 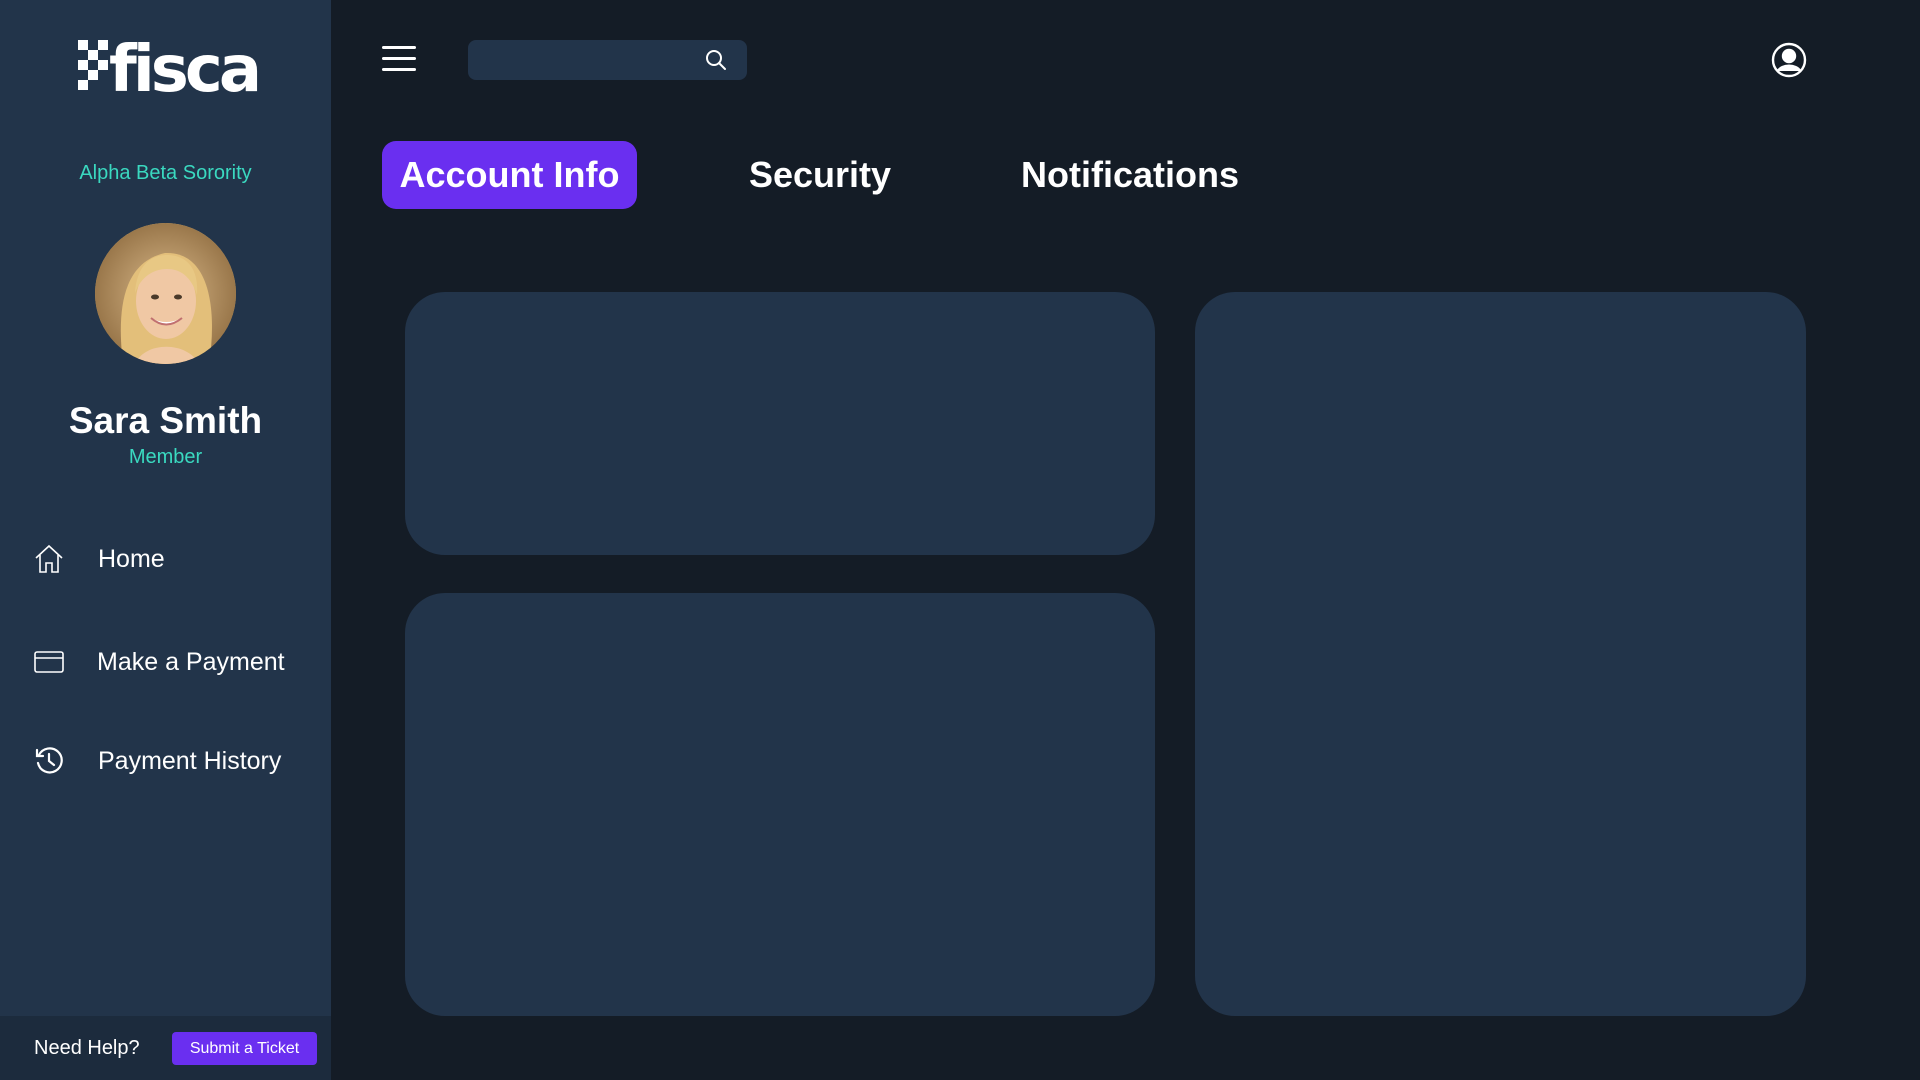 What do you see at coordinates (578, 60) in the screenshot?
I see `search-input` at bounding box center [578, 60].